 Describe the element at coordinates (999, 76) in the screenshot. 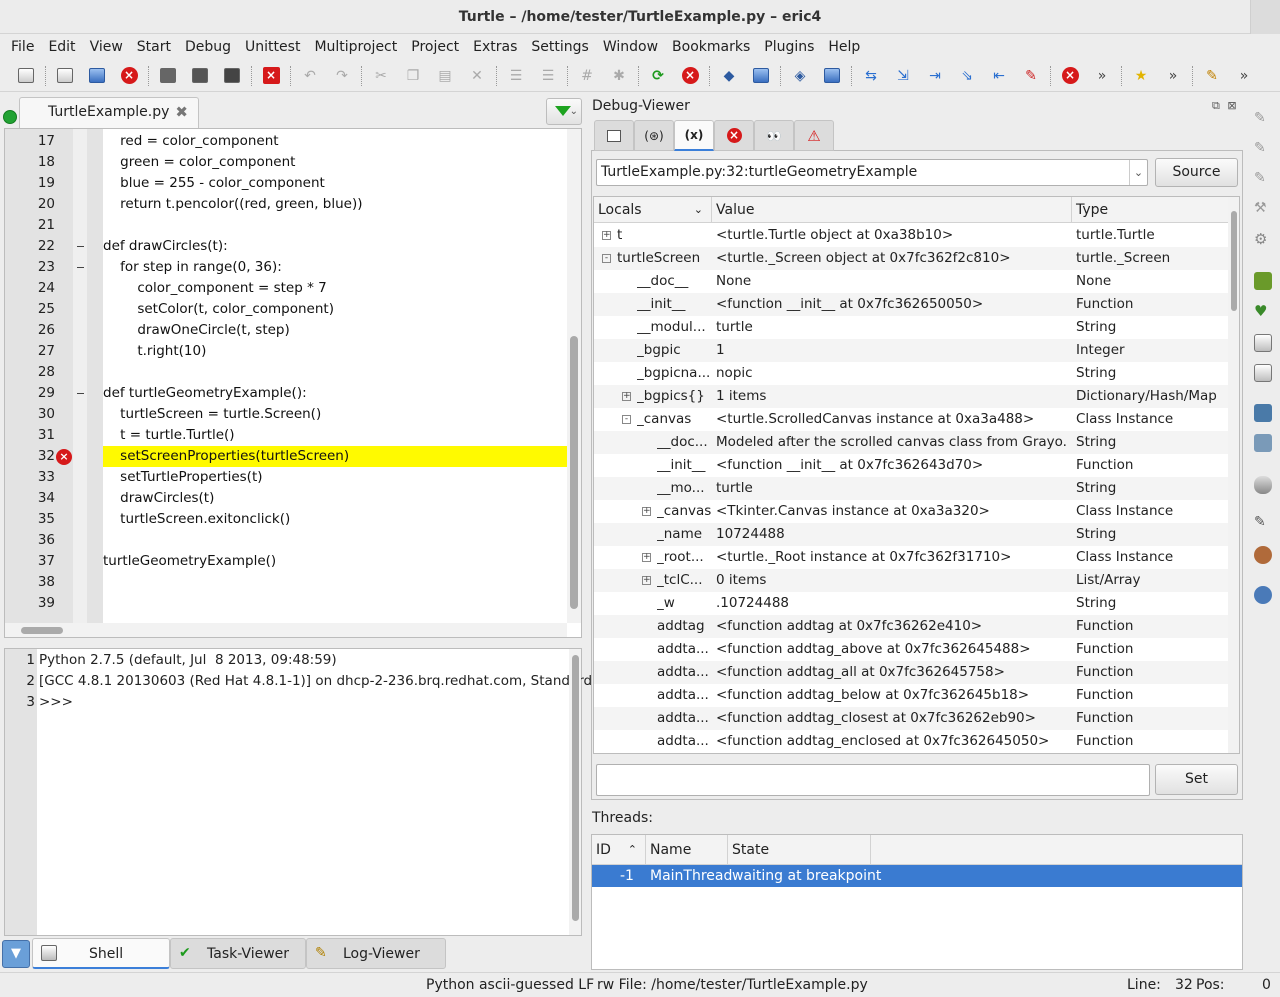

I see `step-out-icon: ⇤` at that location.